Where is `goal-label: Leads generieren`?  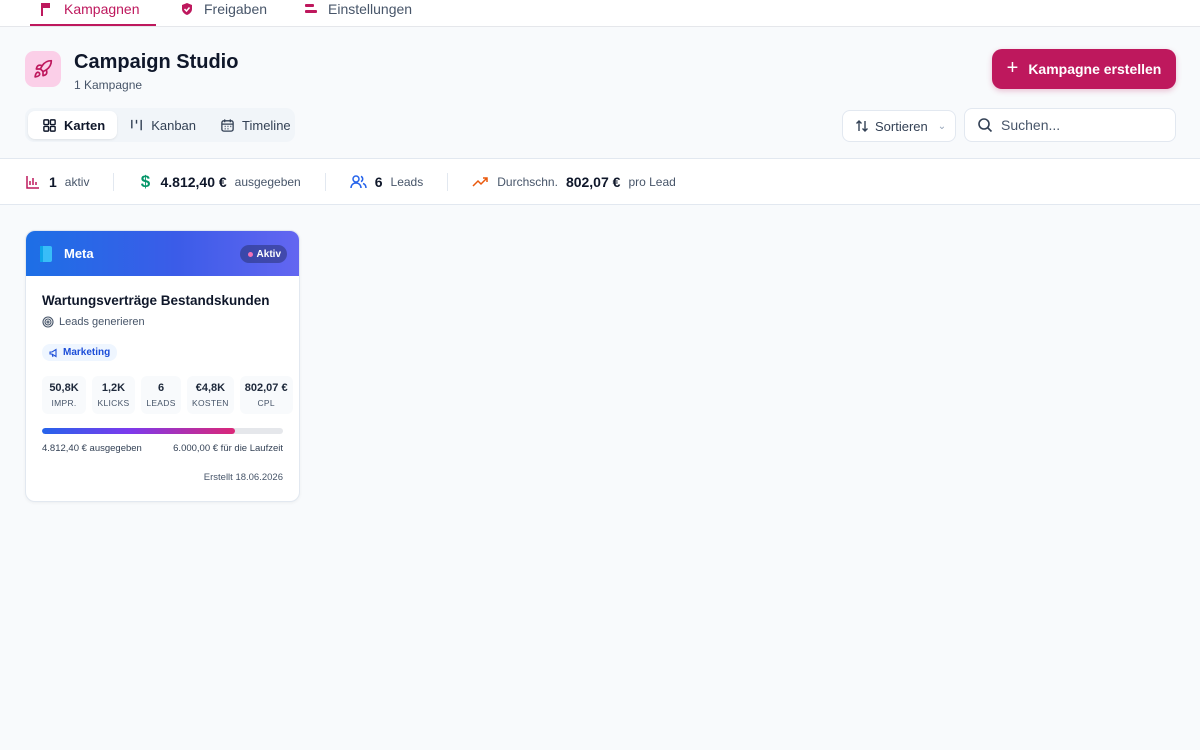
goal-label: Leads generieren is located at coordinates (102, 322).